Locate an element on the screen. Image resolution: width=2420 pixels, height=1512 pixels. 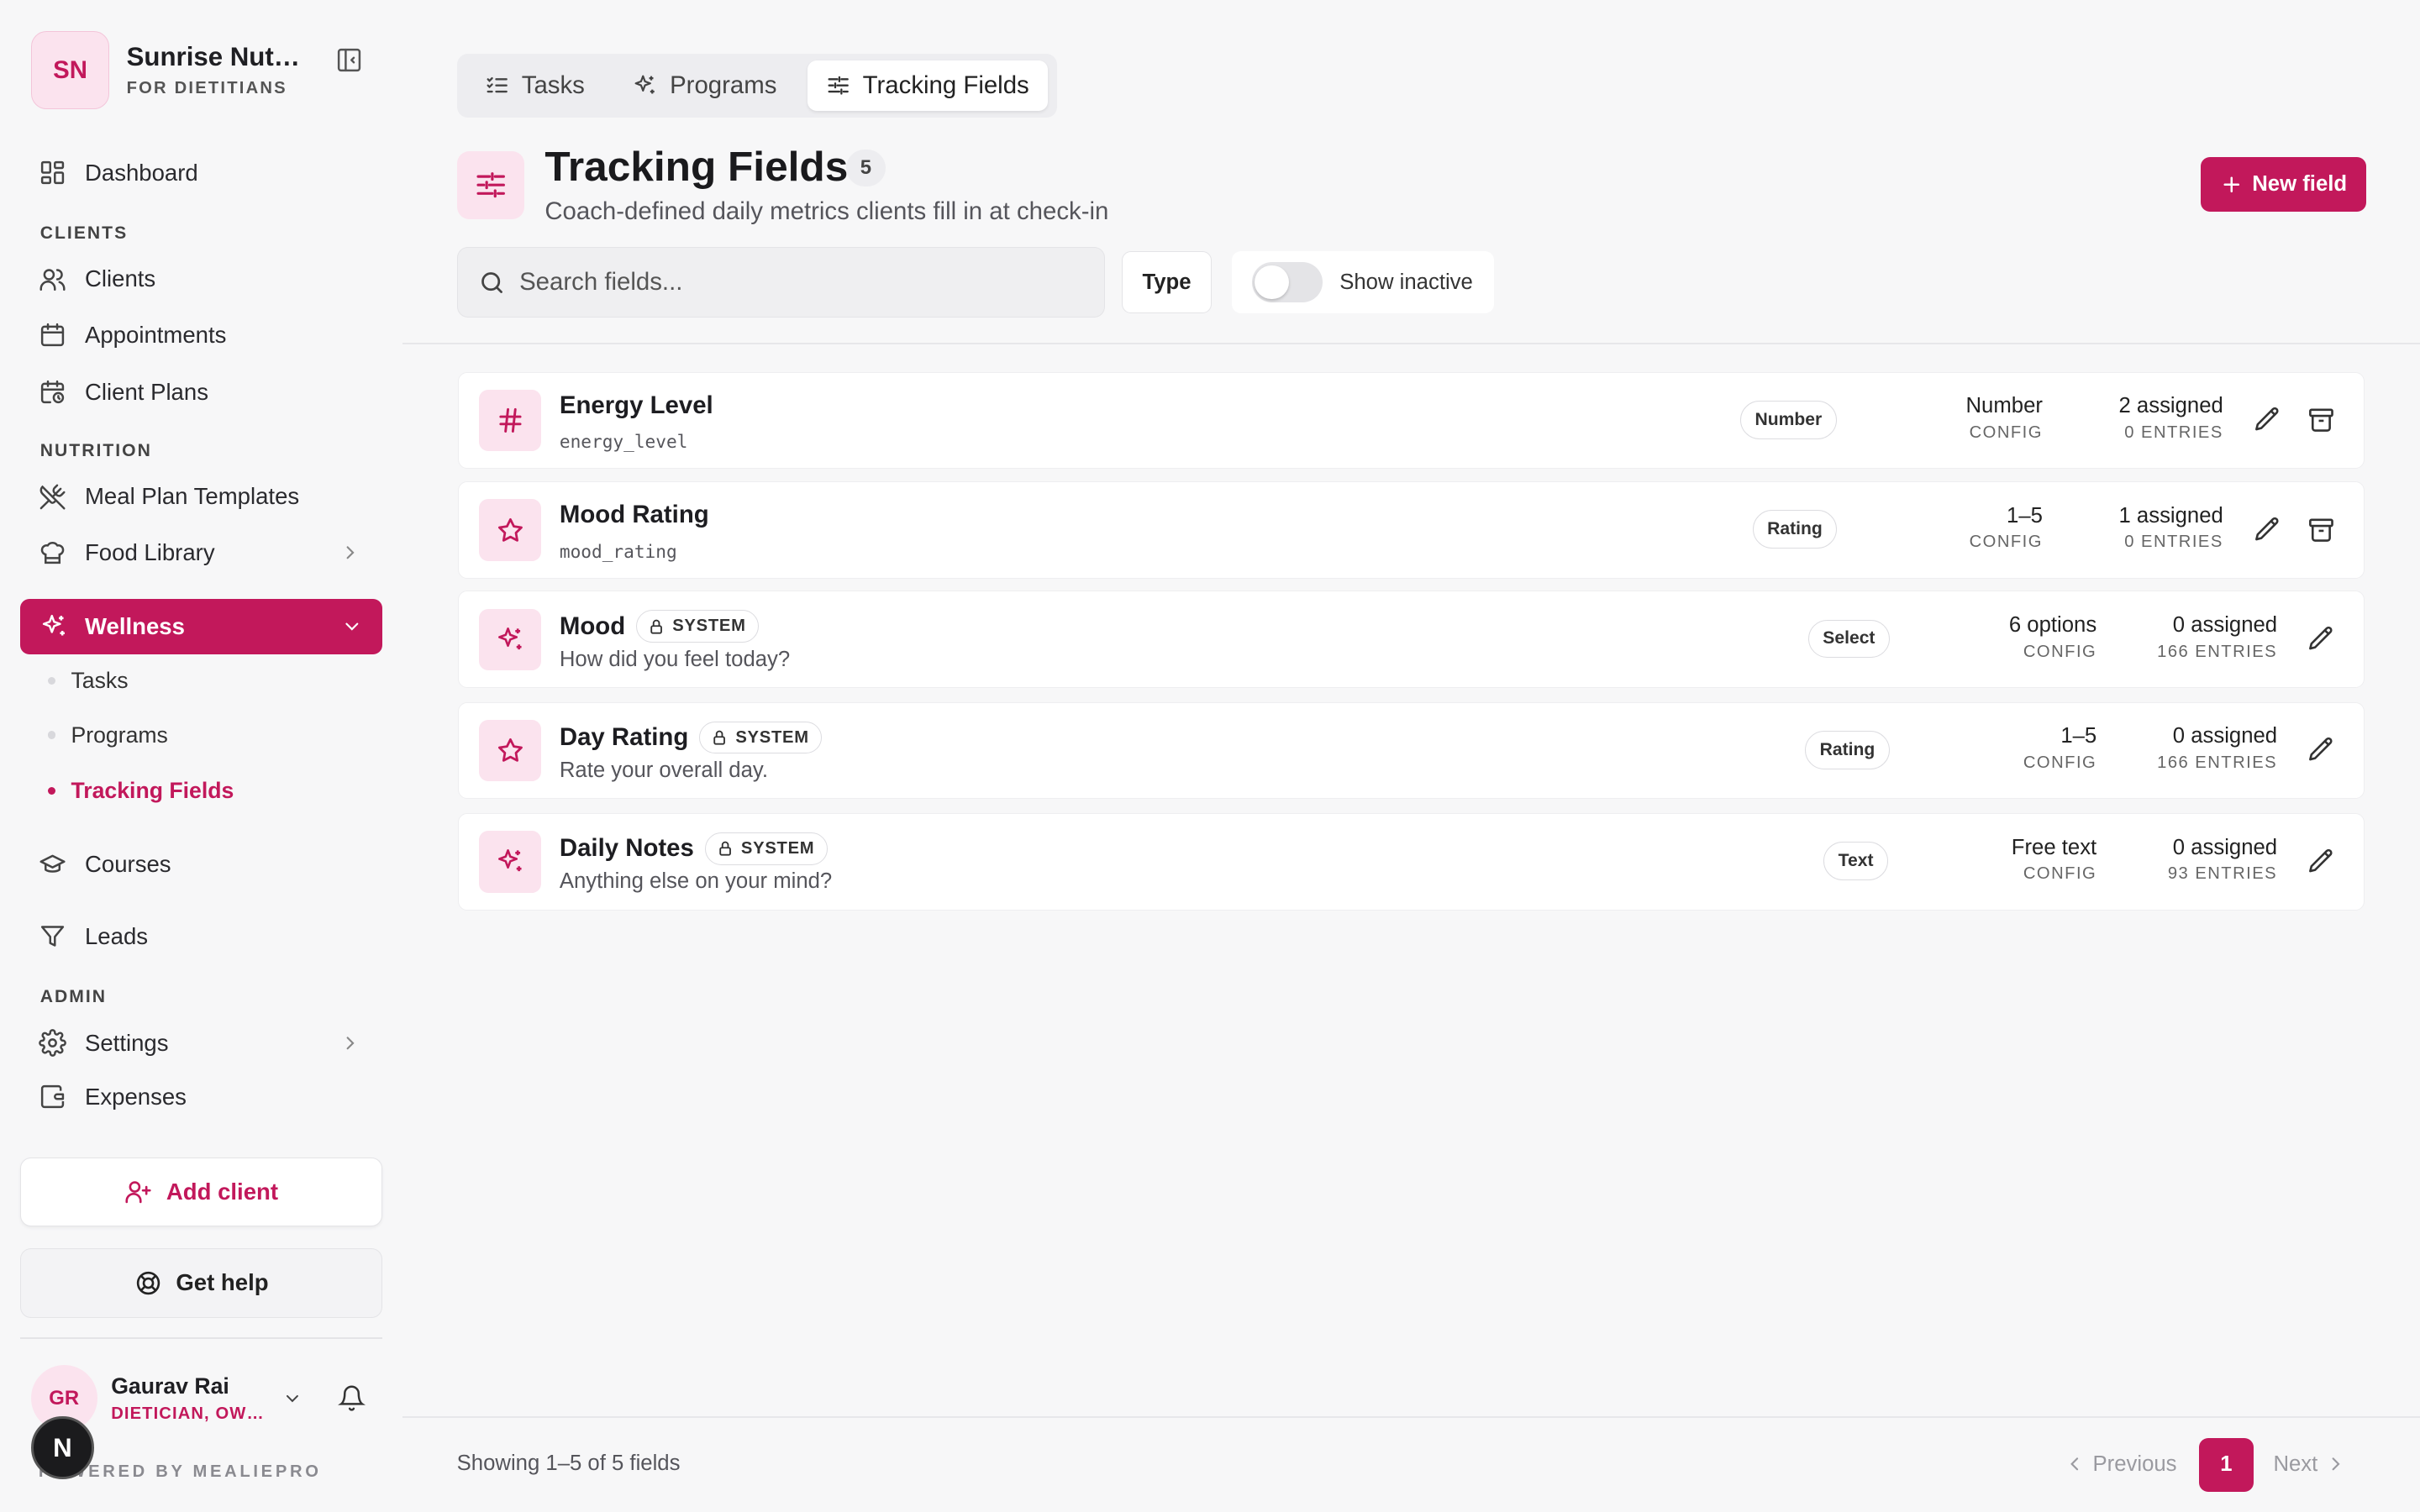
chevron-right-icon is located at coordinates (2337, 1464).